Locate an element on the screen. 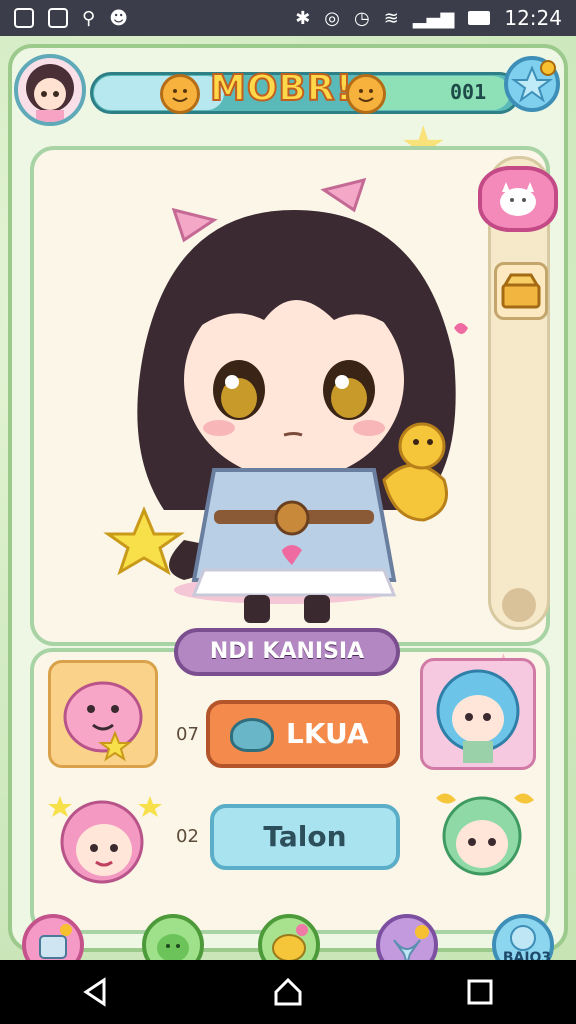  cat-face-icon is located at coordinates (518, 199).